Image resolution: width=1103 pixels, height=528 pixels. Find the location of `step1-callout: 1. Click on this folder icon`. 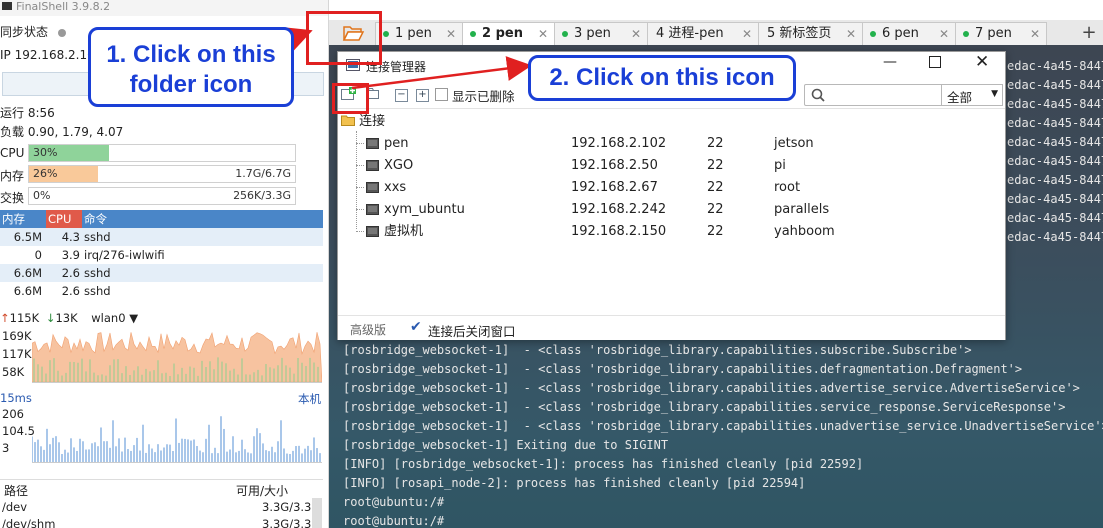

step1-callout: 1. Click on this folder icon is located at coordinates (191, 67).